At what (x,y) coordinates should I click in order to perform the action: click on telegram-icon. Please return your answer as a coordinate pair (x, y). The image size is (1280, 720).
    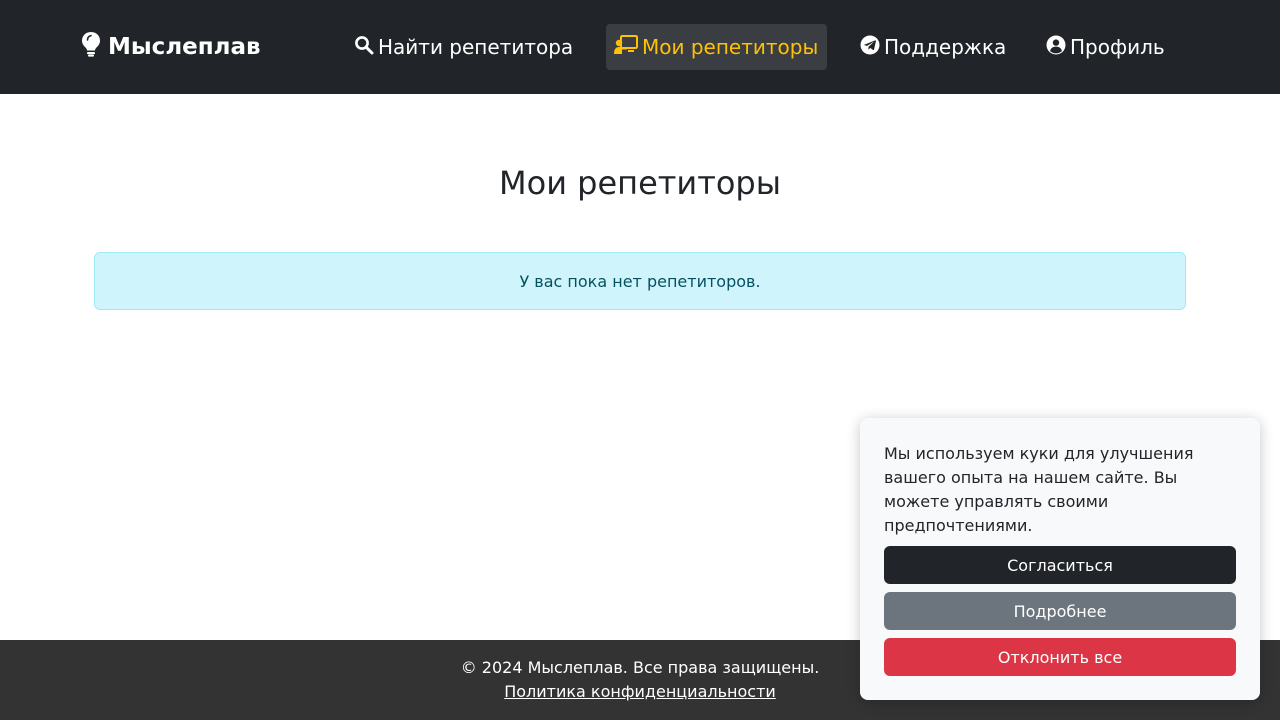
    Looking at the image, I should click on (870, 47).